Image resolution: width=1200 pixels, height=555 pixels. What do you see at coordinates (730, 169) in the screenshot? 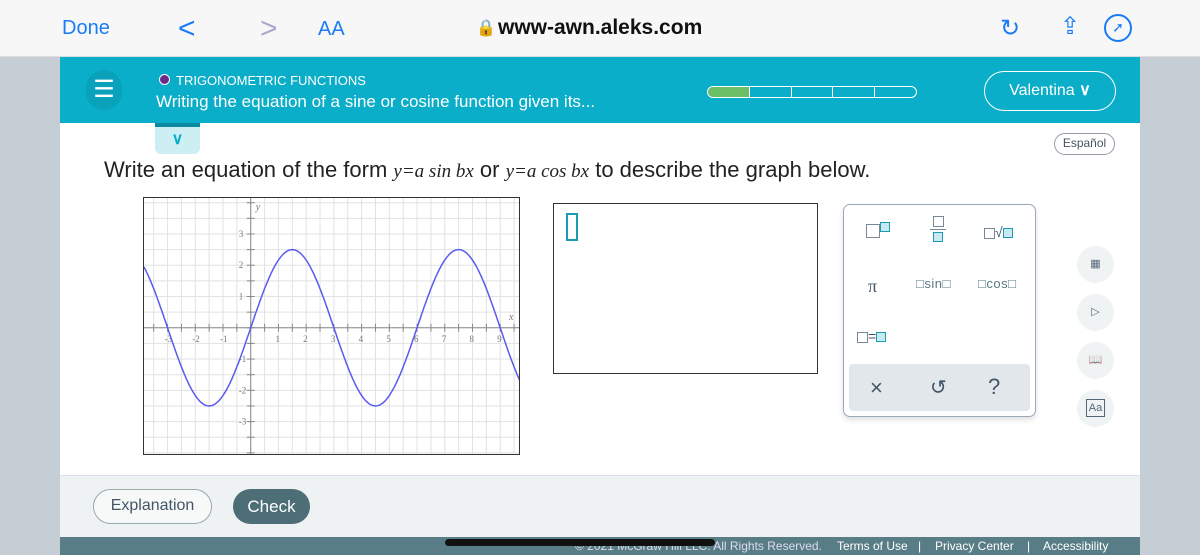
I see `question-suffix: to describe the graph below.` at bounding box center [730, 169].